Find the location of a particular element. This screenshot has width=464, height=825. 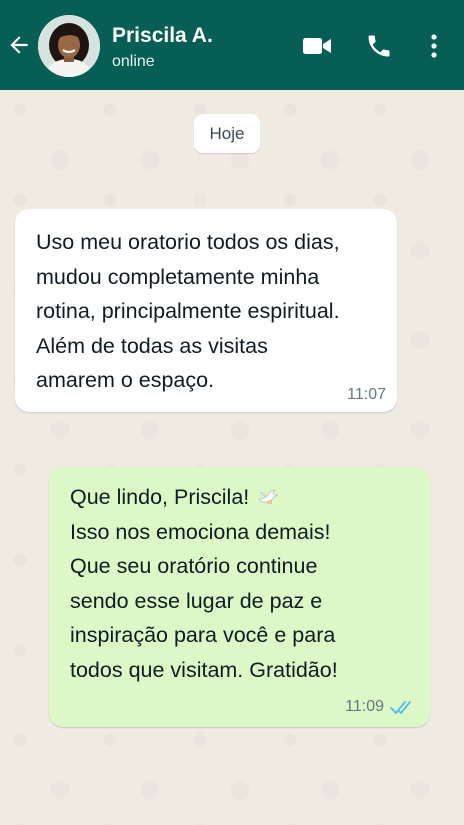

contact-status: online is located at coordinates (133, 61).